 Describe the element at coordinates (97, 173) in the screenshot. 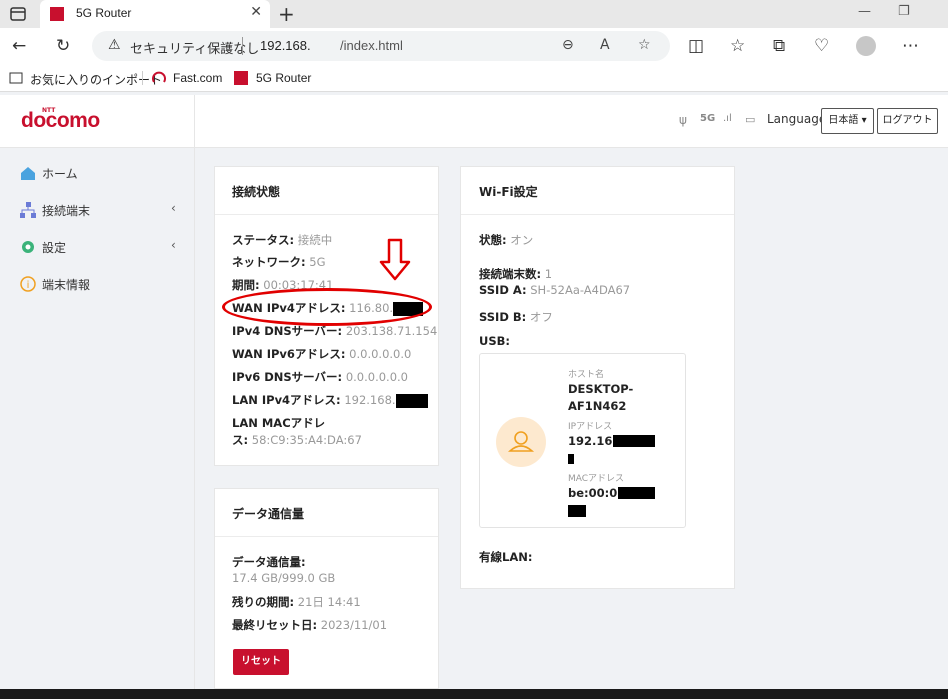

I see `sidebar-item-home: ホーム` at that location.